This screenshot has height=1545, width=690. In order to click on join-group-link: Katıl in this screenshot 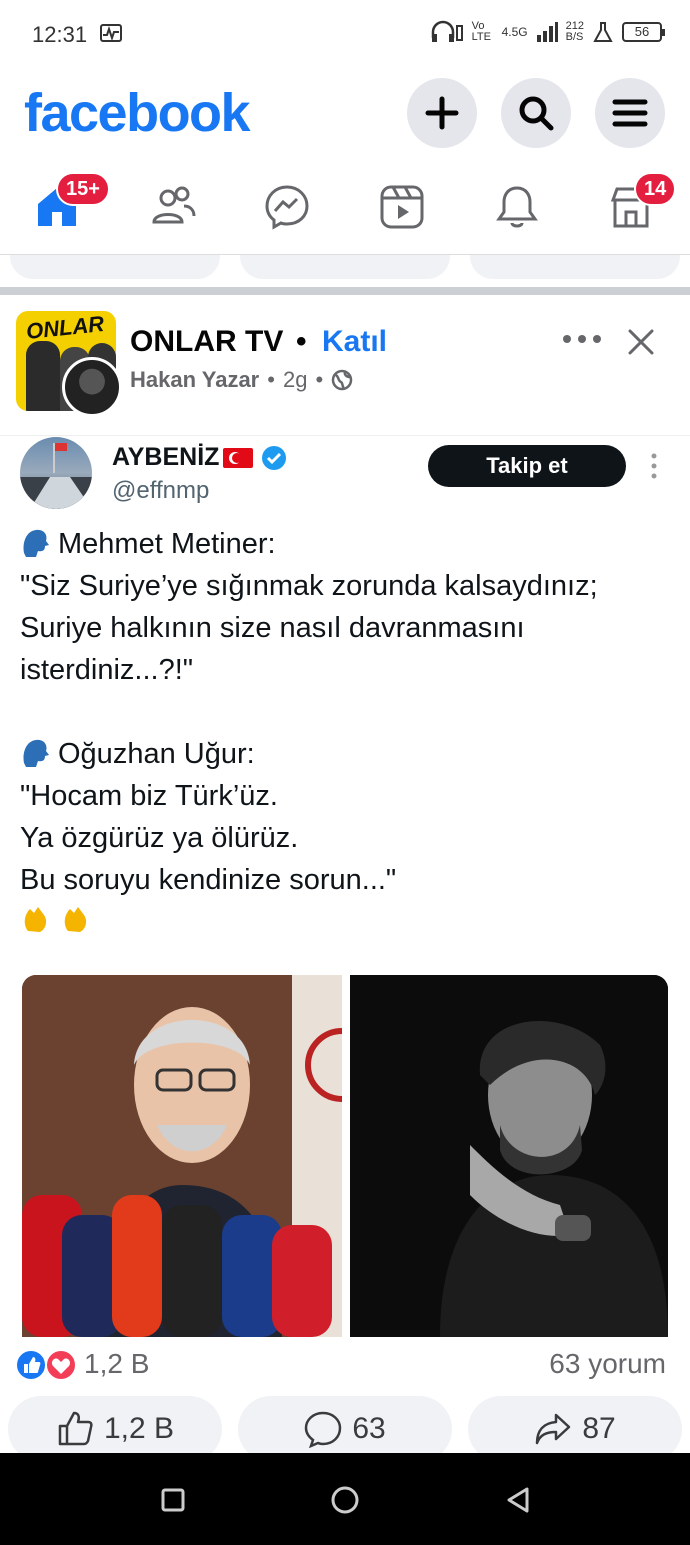, I will do `click(354, 342)`.